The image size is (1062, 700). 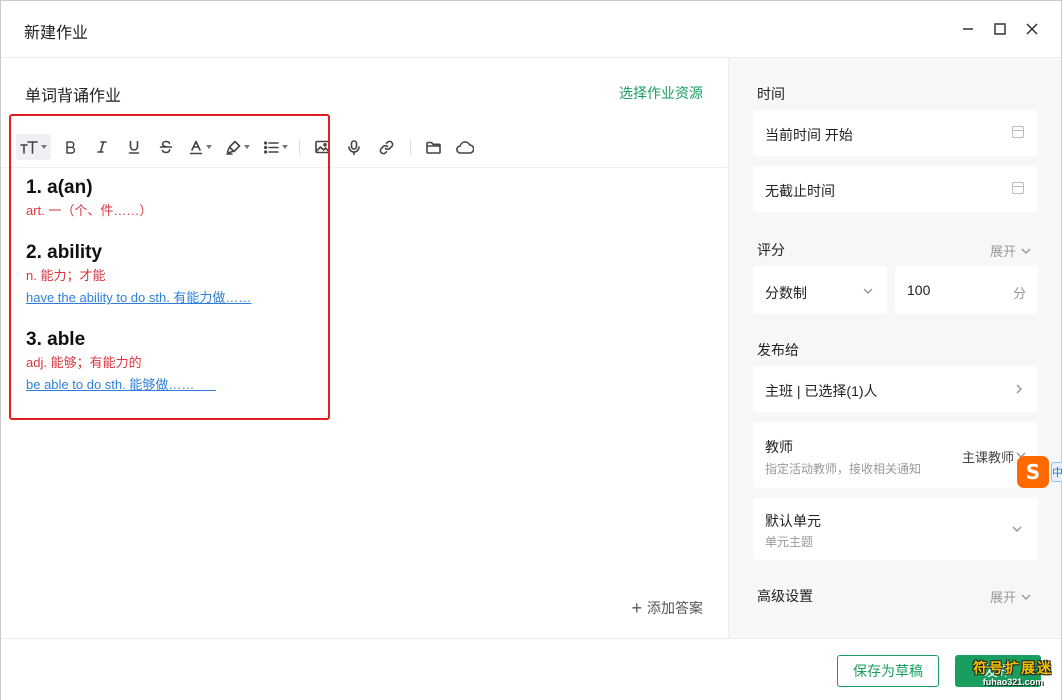 What do you see at coordinates (661, 93) in the screenshot?
I see `select-resource-link: 选择作业资源` at bounding box center [661, 93].